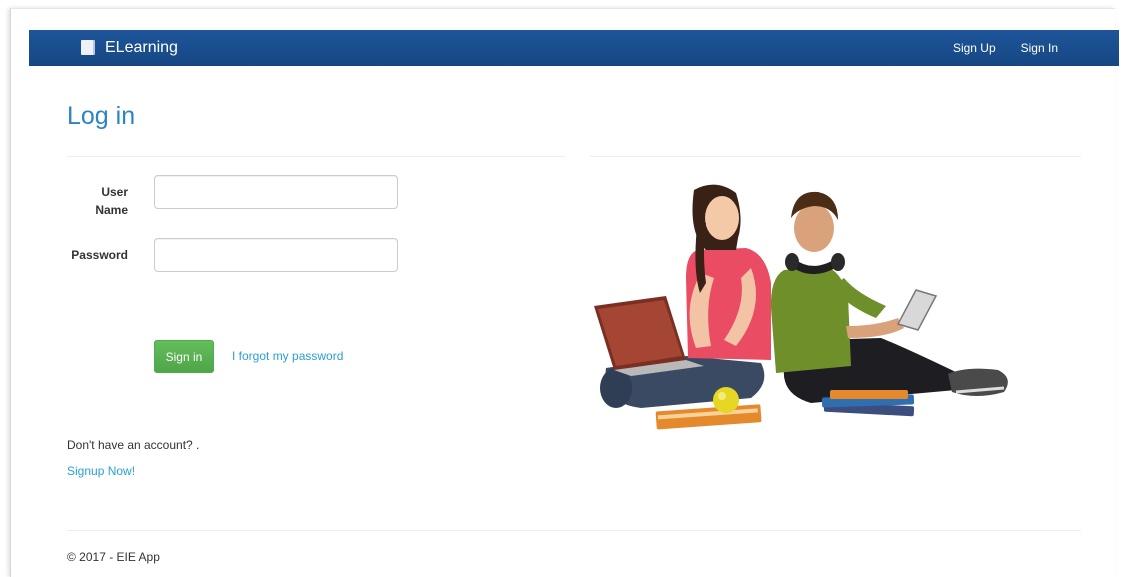 This screenshot has height=577, width=1125. What do you see at coordinates (276, 192) in the screenshot?
I see `username-input` at bounding box center [276, 192].